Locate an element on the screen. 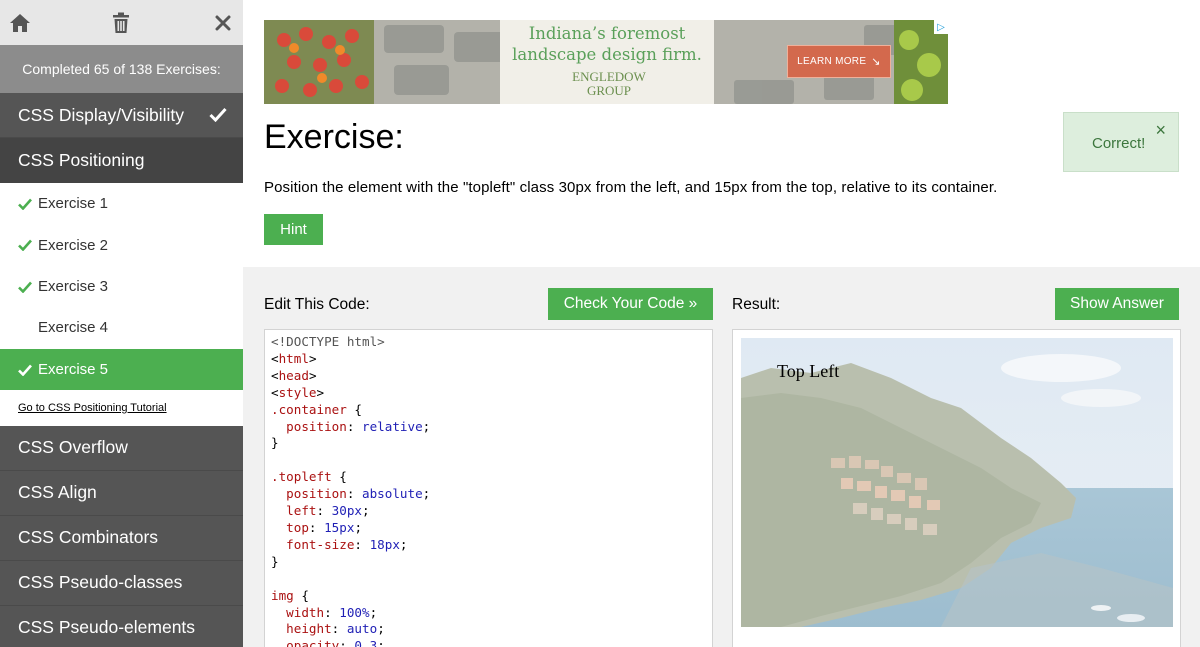  toast-text: Correct! is located at coordinates (1119, 143).